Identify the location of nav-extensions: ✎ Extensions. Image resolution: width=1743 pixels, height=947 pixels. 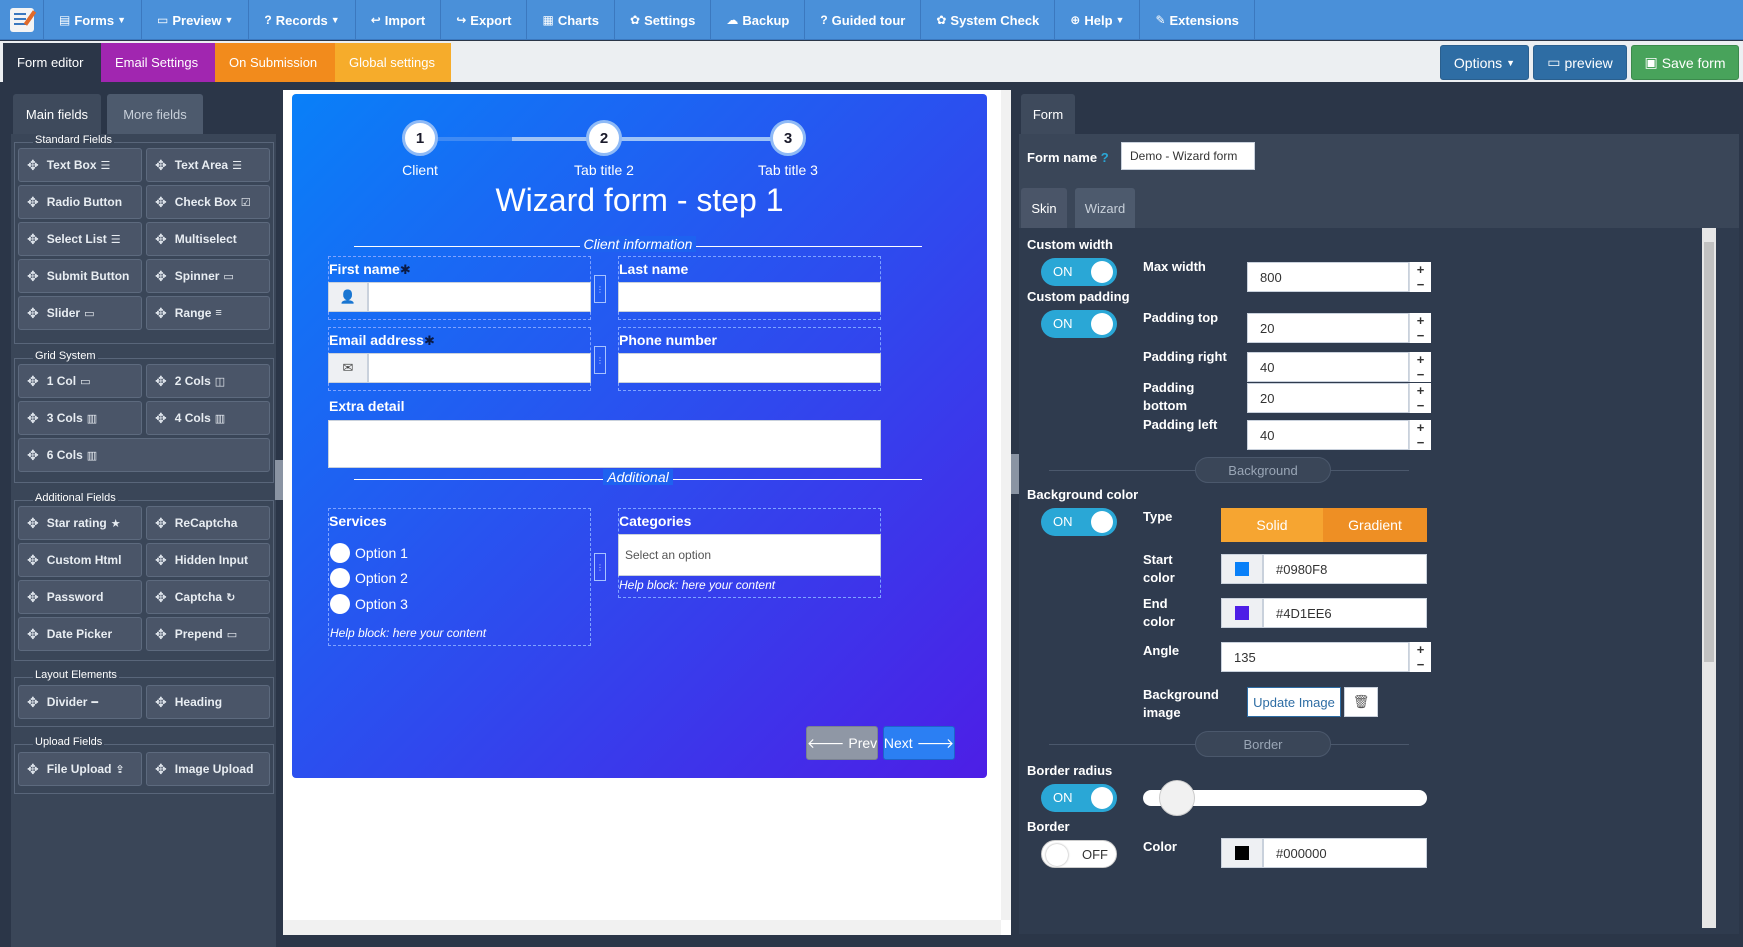
(1197, 20).